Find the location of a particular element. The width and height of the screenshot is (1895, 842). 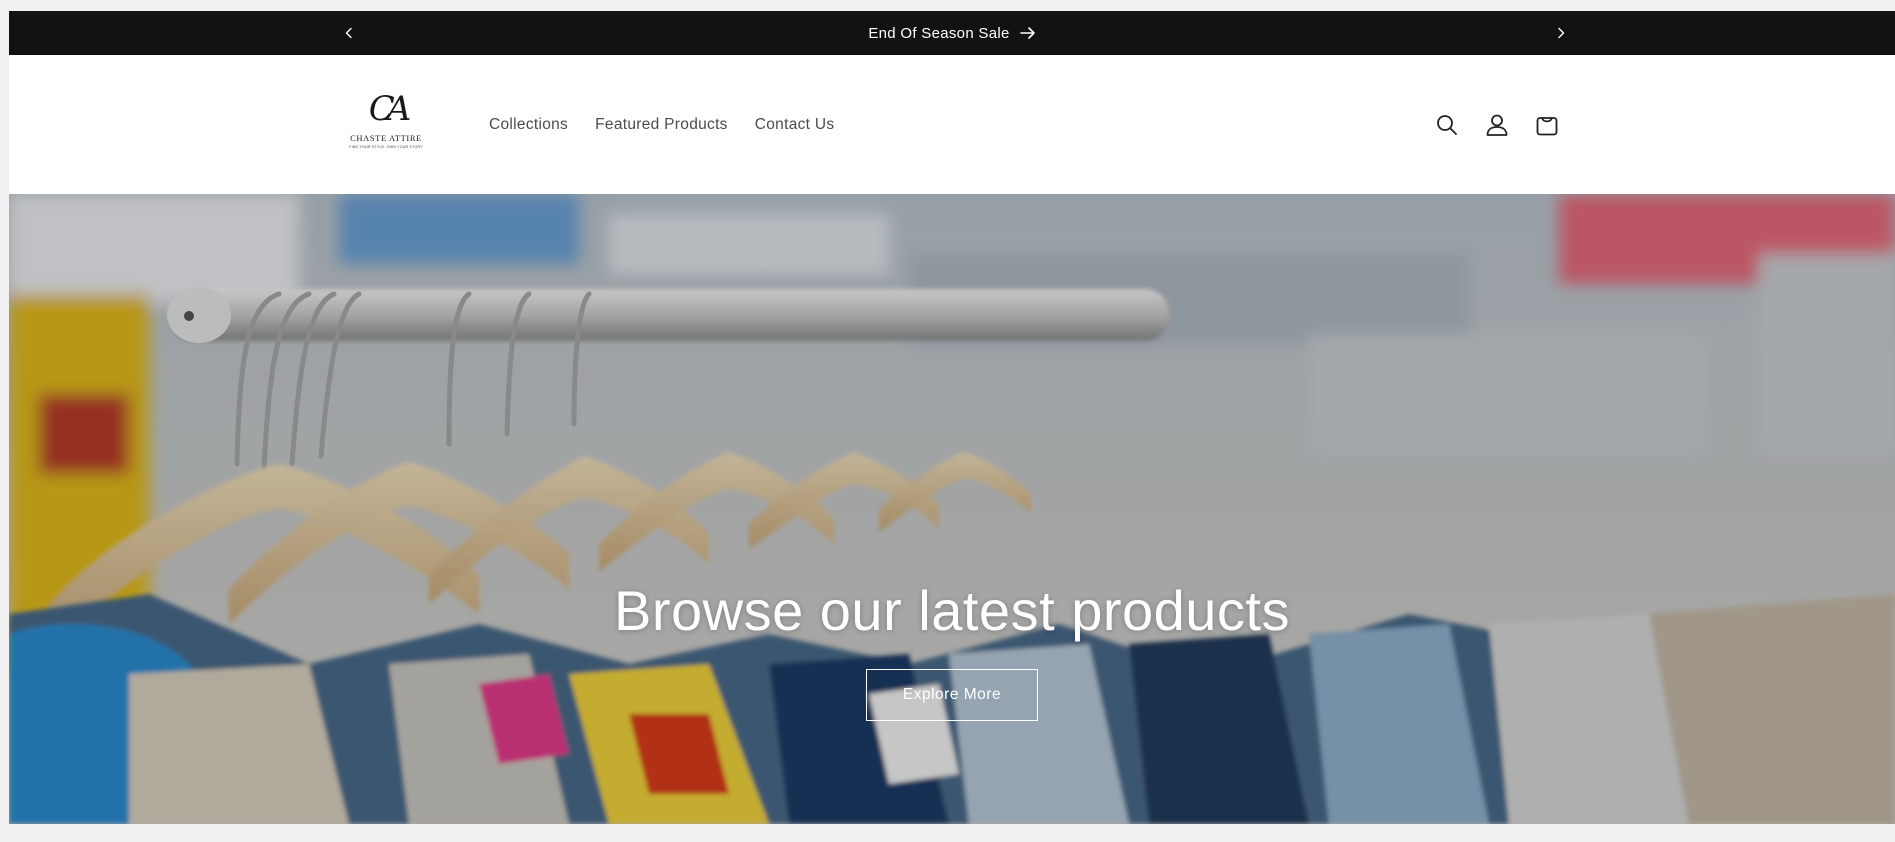

nav-item-collections: Collections is located at coordinates (528, 125).